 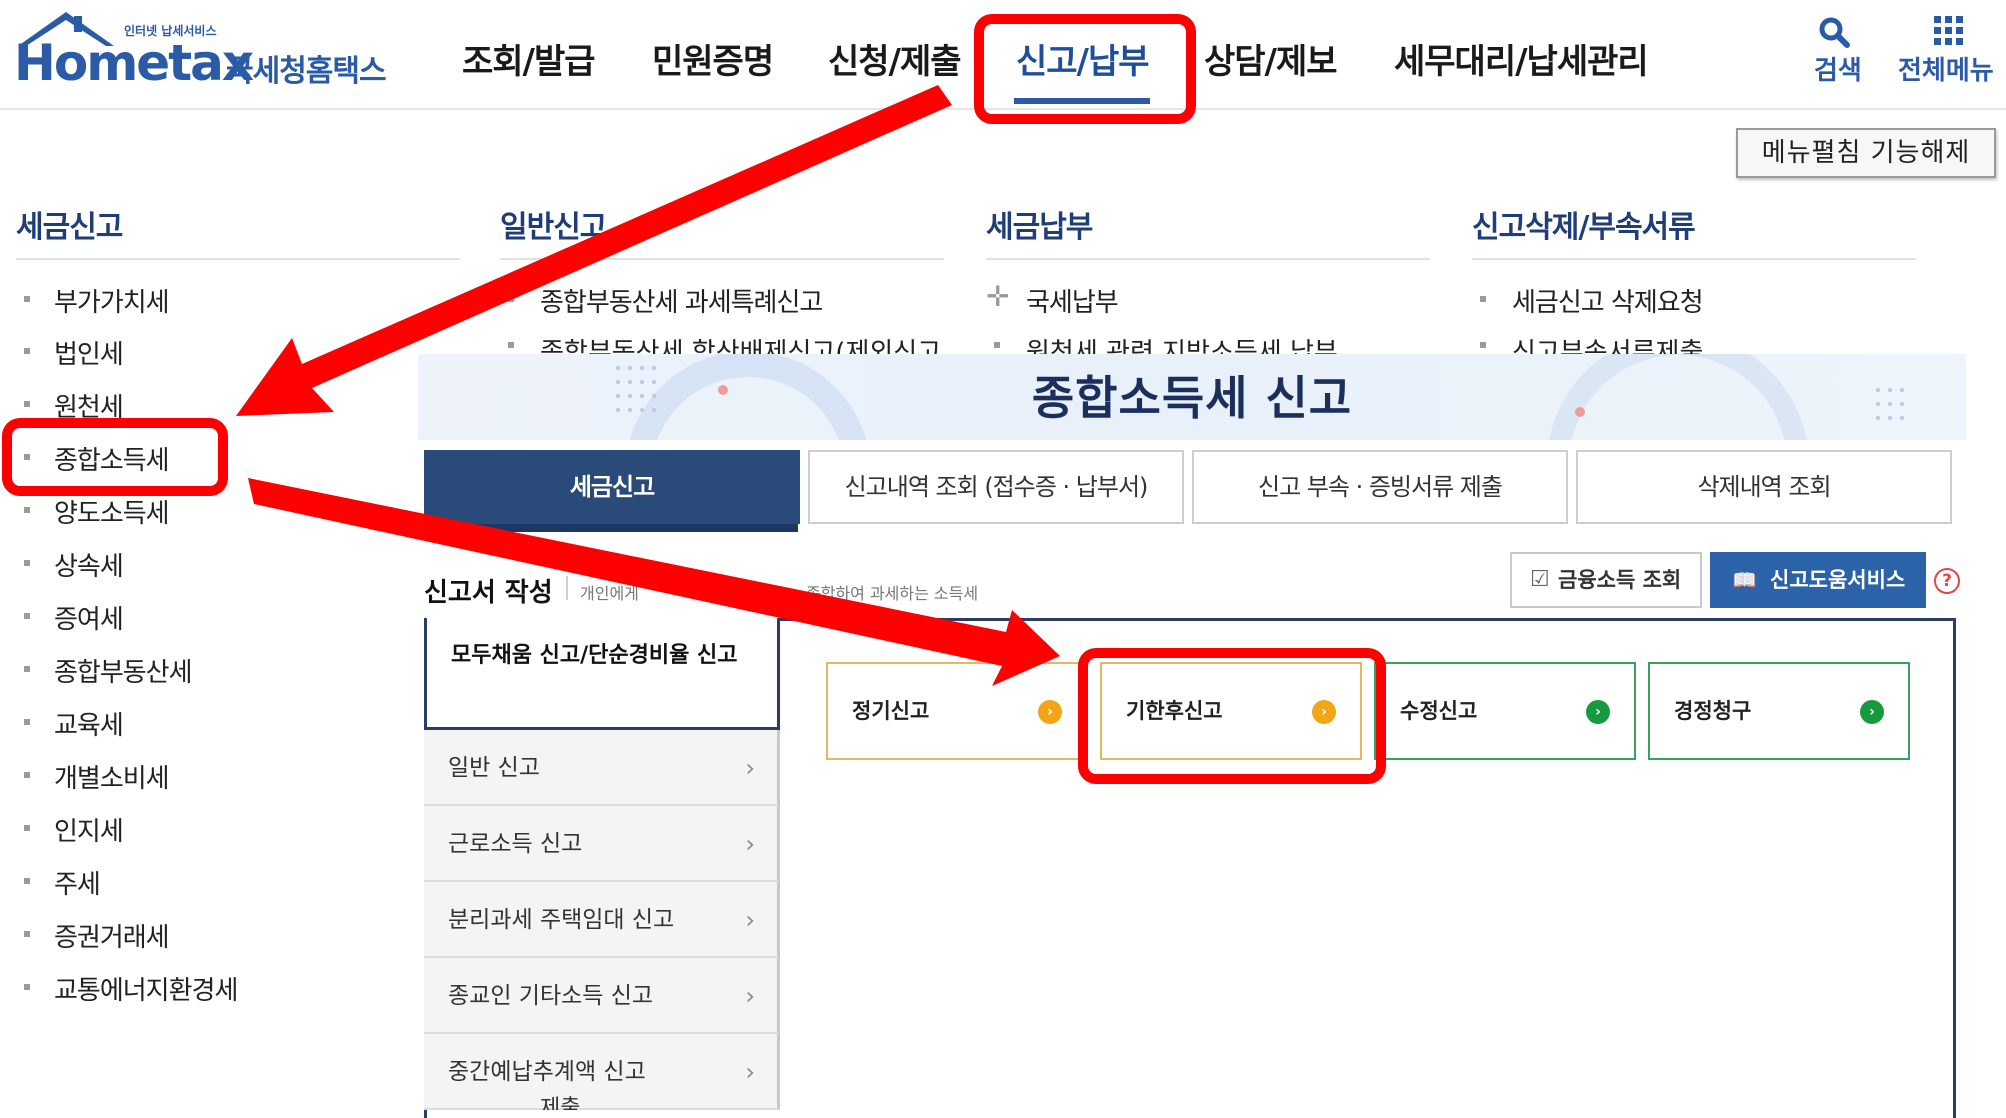 What do you see at coordinates (115, 457) in the screenshot?
I see `highlight-box-global-income-tax` at bounding box center [115, 457].